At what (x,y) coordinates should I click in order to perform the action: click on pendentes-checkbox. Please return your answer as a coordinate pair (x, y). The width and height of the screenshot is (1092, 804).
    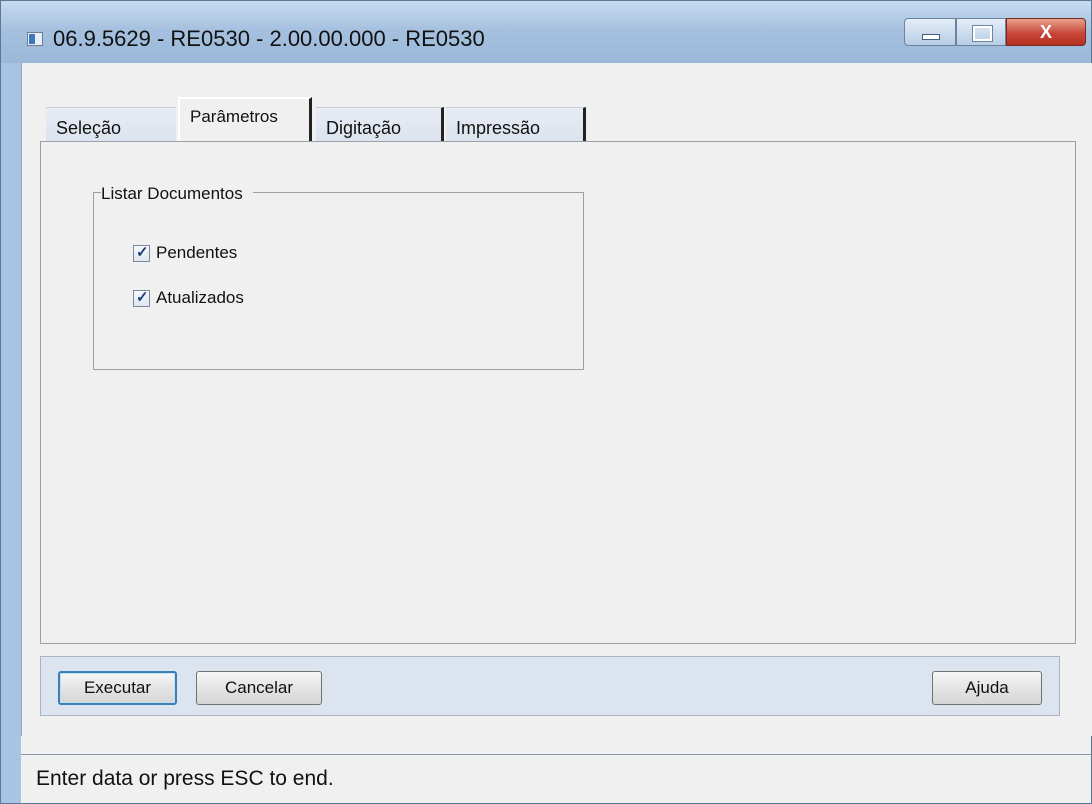
    Looking at the image, I should click on (141, 252).